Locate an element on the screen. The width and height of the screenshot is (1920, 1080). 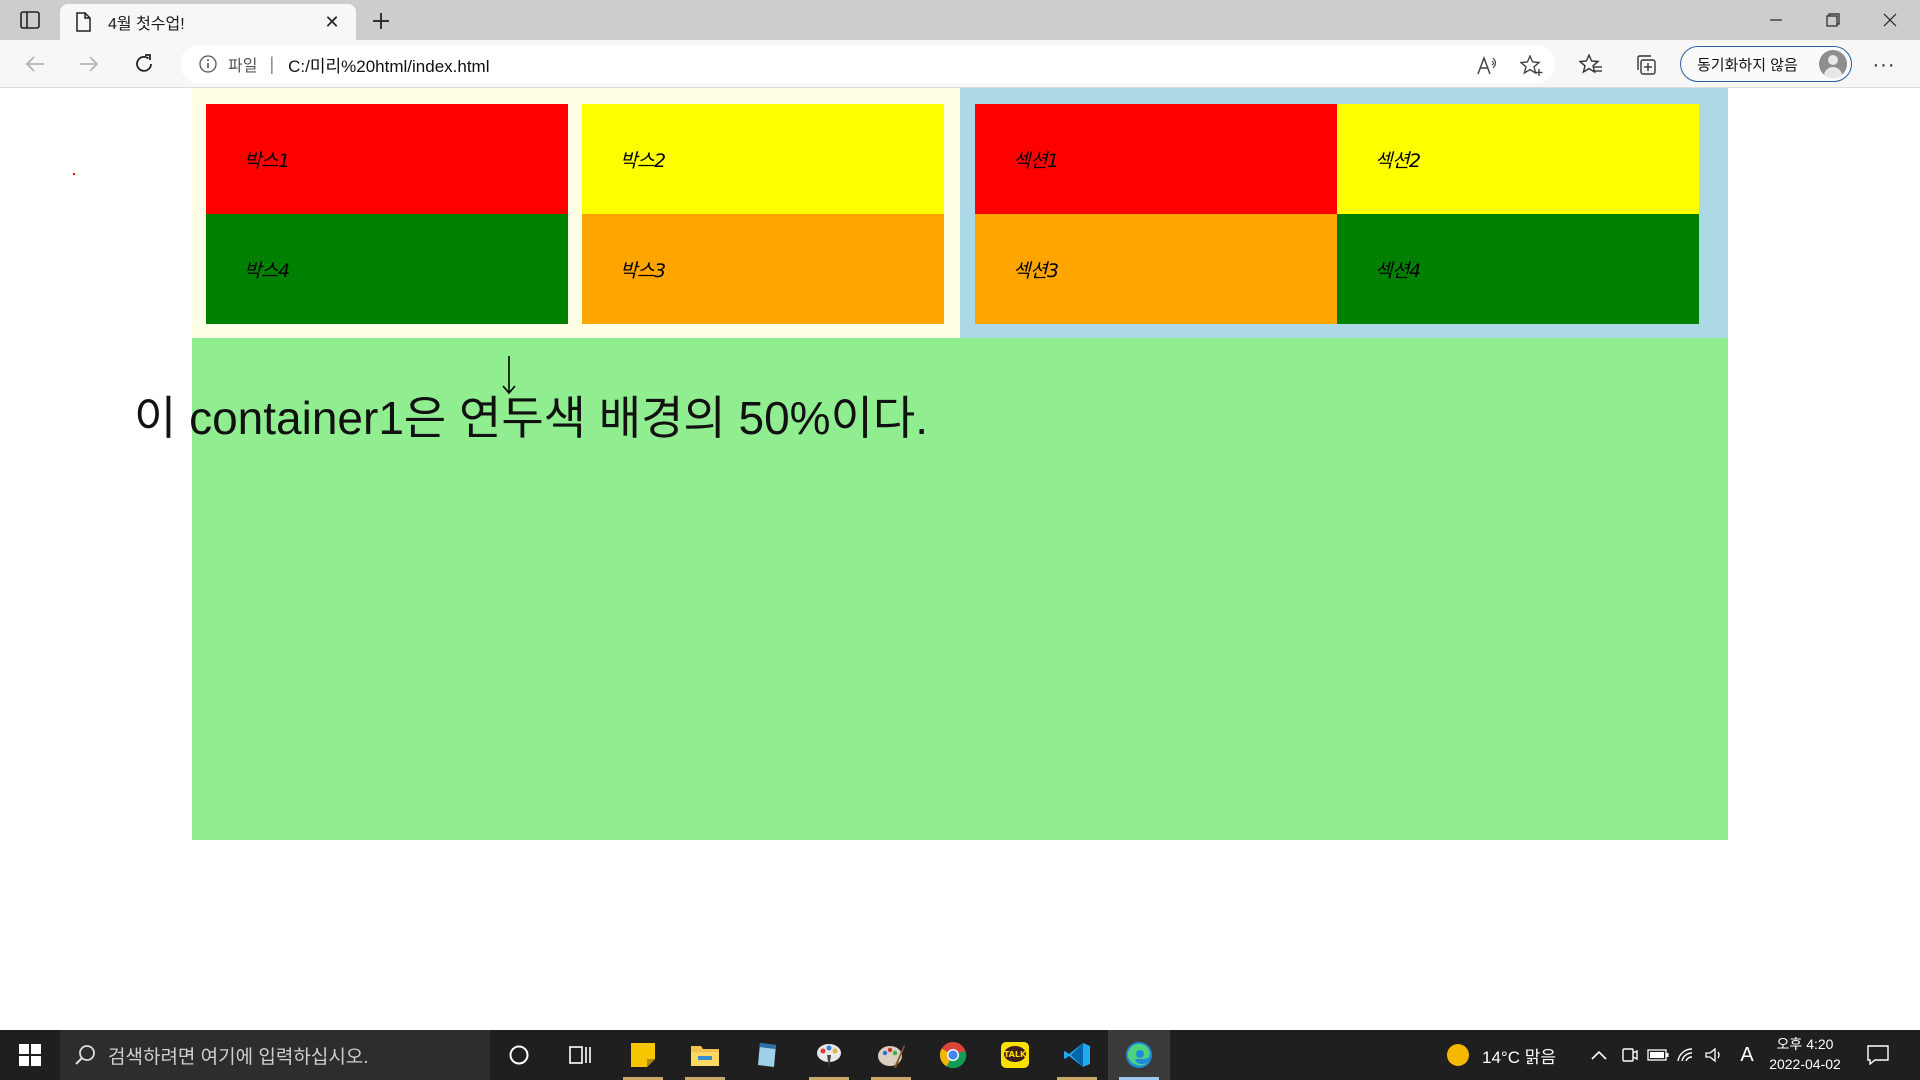
read-aloud-icon is located at coordinates (1487, 66).